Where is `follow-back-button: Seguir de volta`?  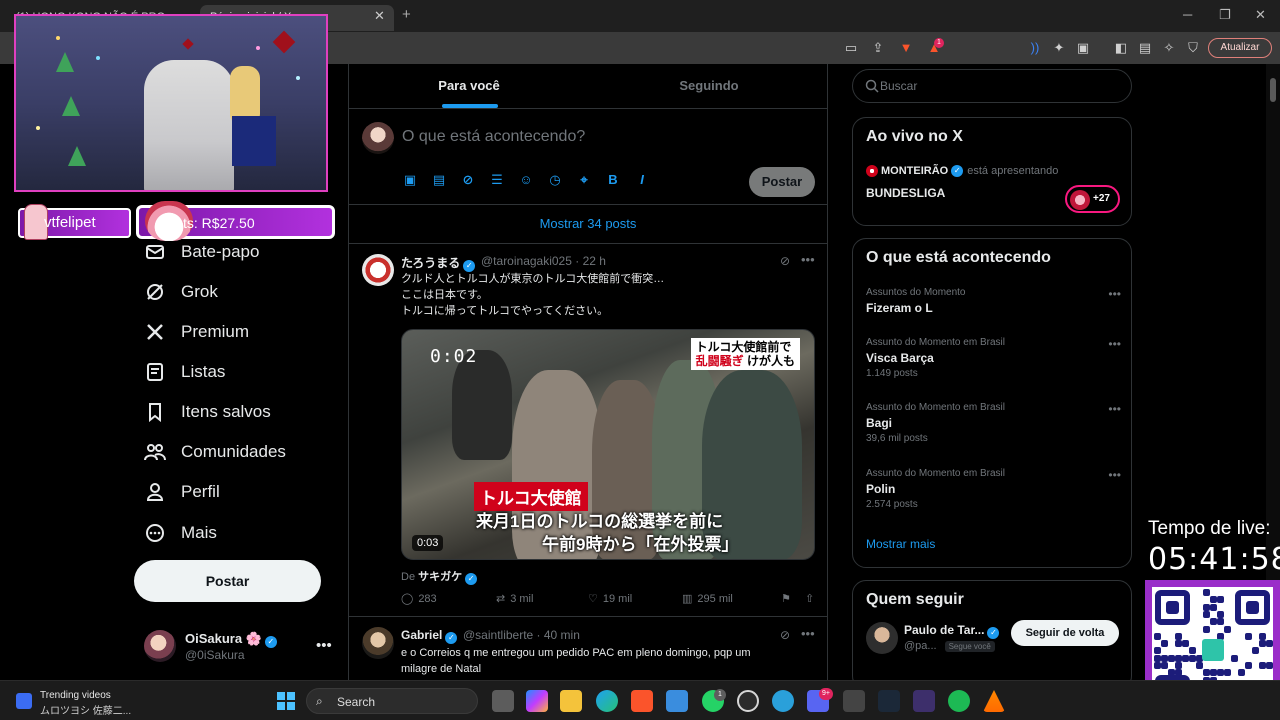 follow-back-button: Seguir de volta is located at coordinates (1065, 633).